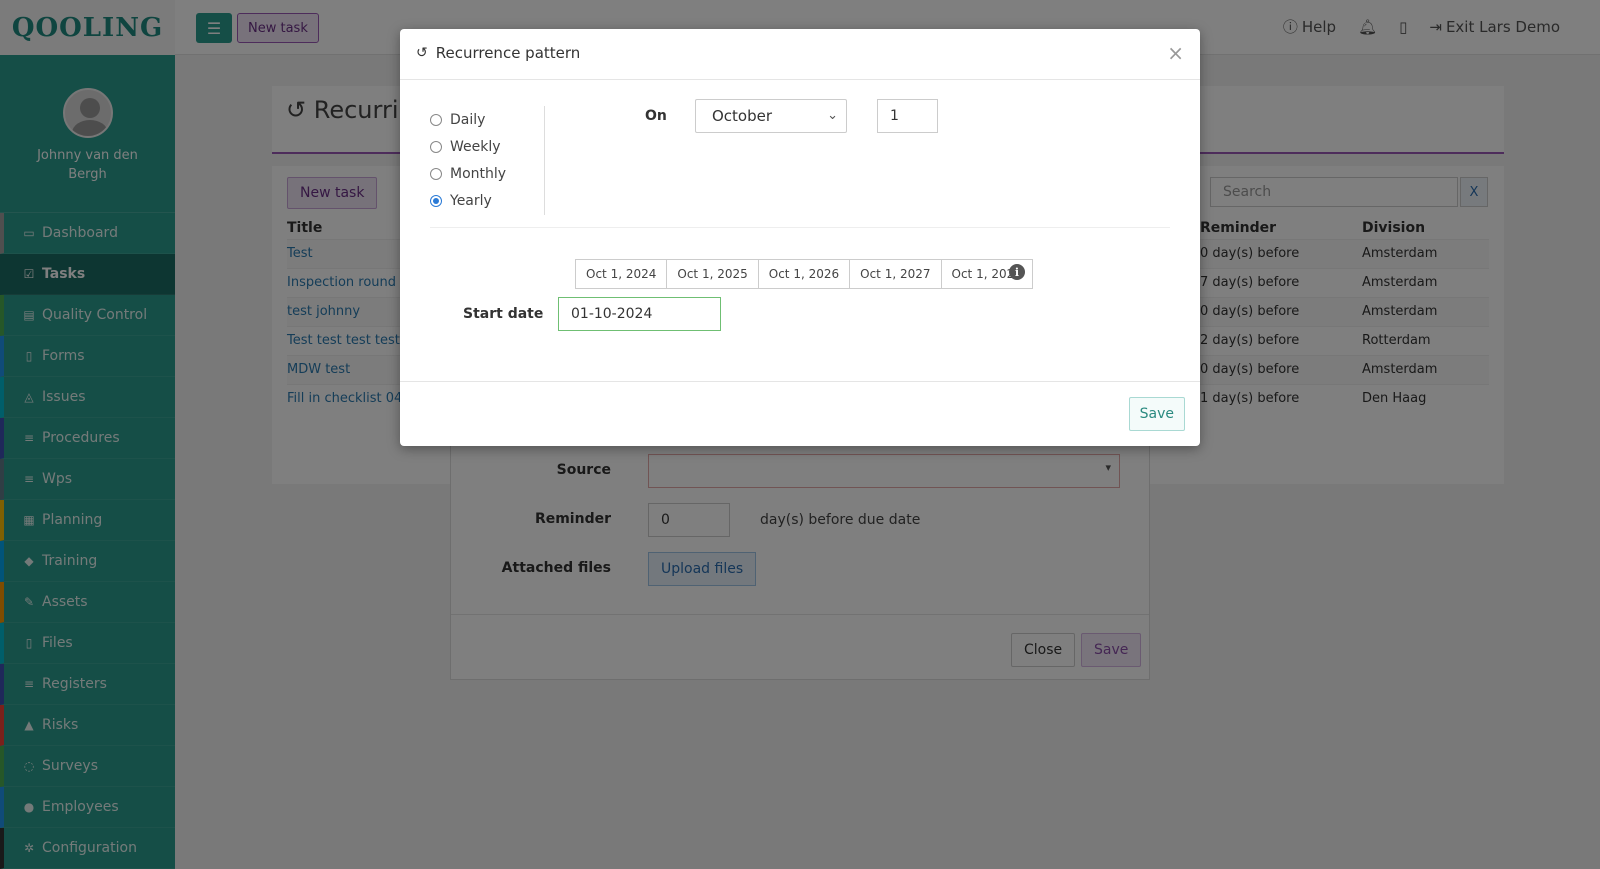 This screenshot has width=1600, height=869. What do you see at coordinates (1175, 53) in the screenshot?
I see `close-icon: ×` at bounding box center [1175, 53].